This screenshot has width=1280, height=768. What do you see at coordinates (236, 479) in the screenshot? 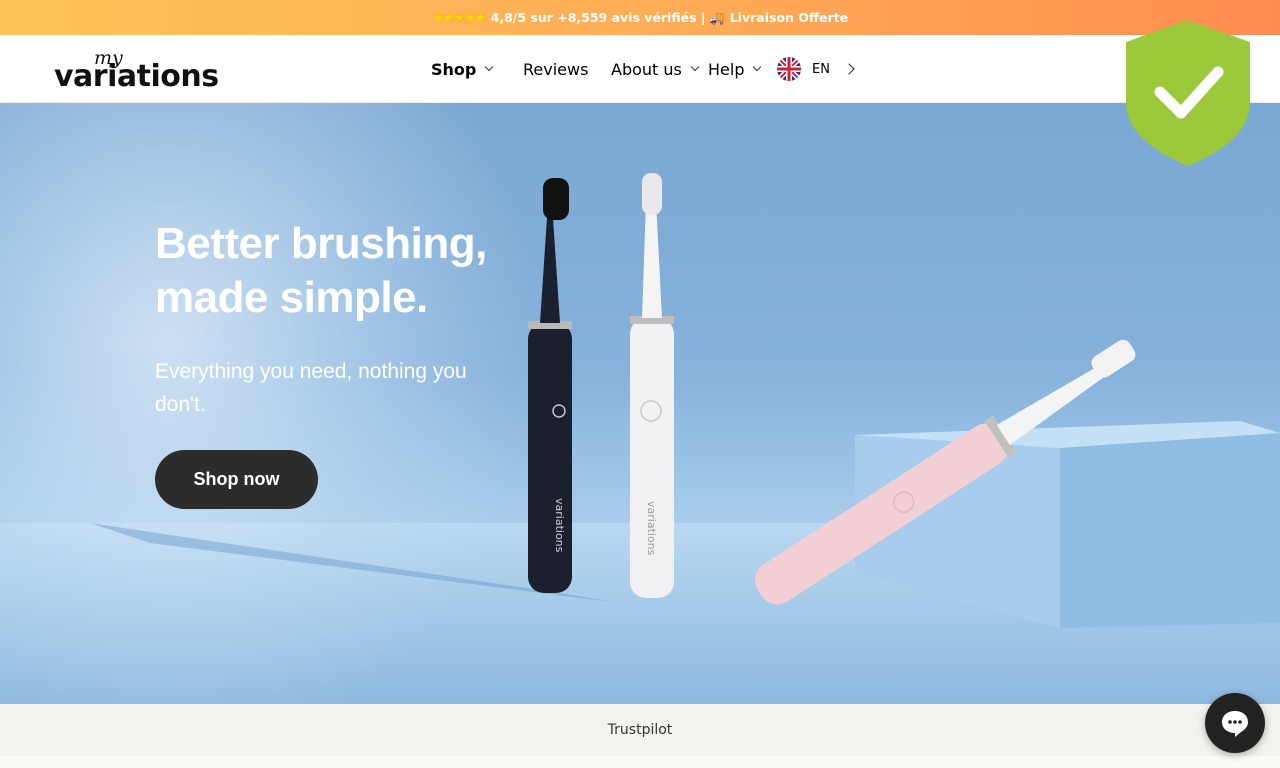
I see `shop-now-button: Shop now` at bounding box center [236, 479].